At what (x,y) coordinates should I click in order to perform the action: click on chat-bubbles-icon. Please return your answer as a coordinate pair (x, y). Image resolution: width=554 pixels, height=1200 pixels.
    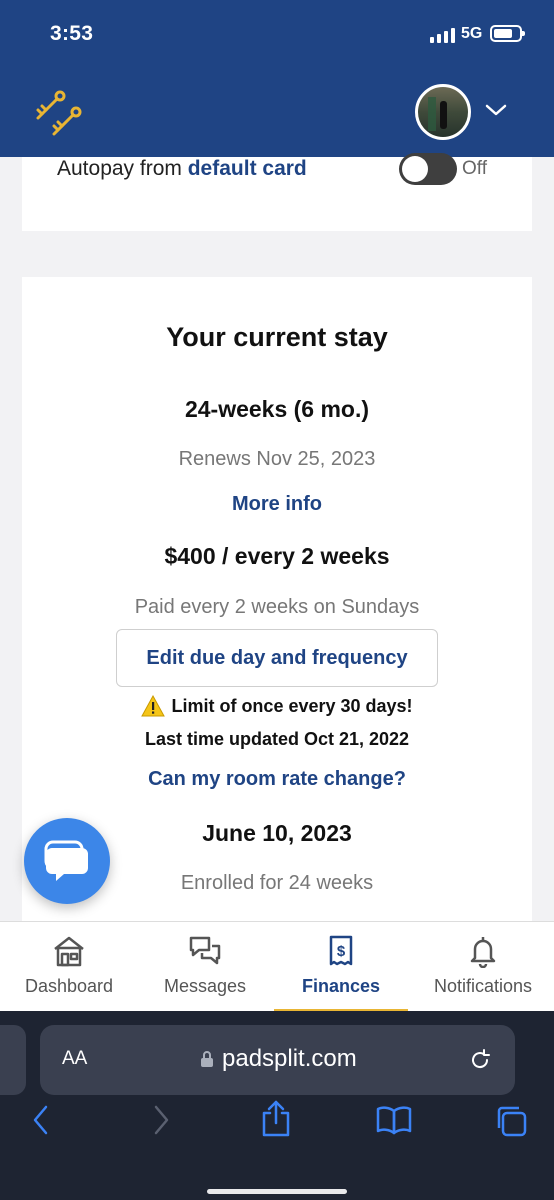
    Looking at the image, I should click on (205, 950).